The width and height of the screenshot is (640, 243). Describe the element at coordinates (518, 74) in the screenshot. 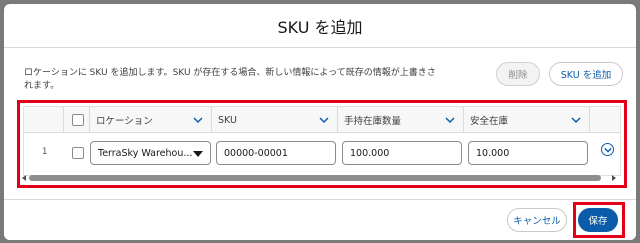

I see `delete-button: 削除` at that location.